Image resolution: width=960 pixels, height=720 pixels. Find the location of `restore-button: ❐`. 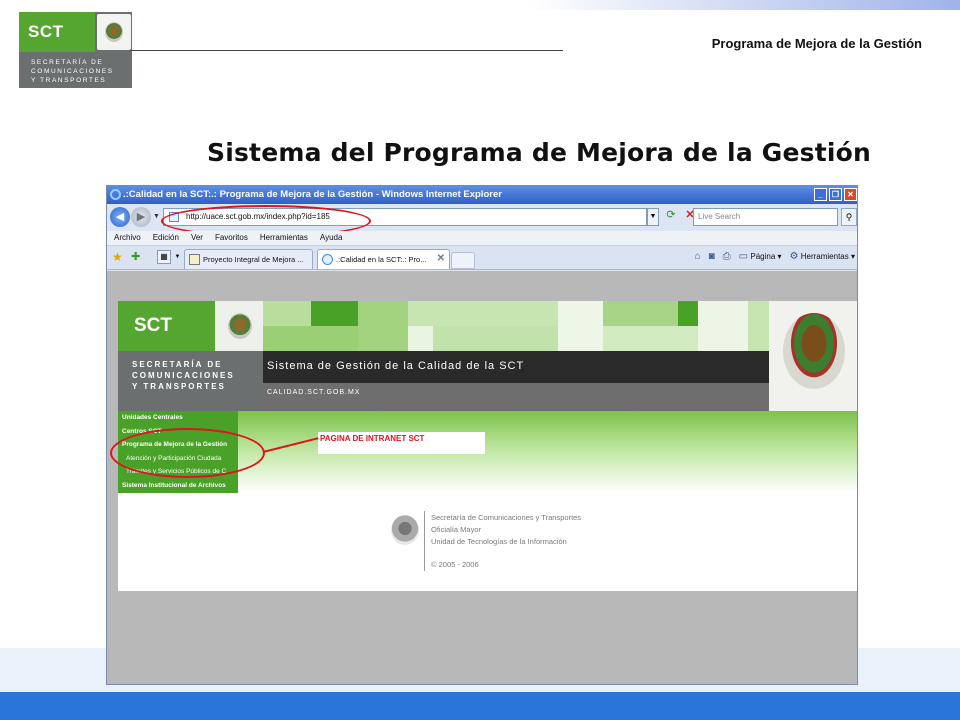

restore-button: ❐ is located at coordinates (835, 194).